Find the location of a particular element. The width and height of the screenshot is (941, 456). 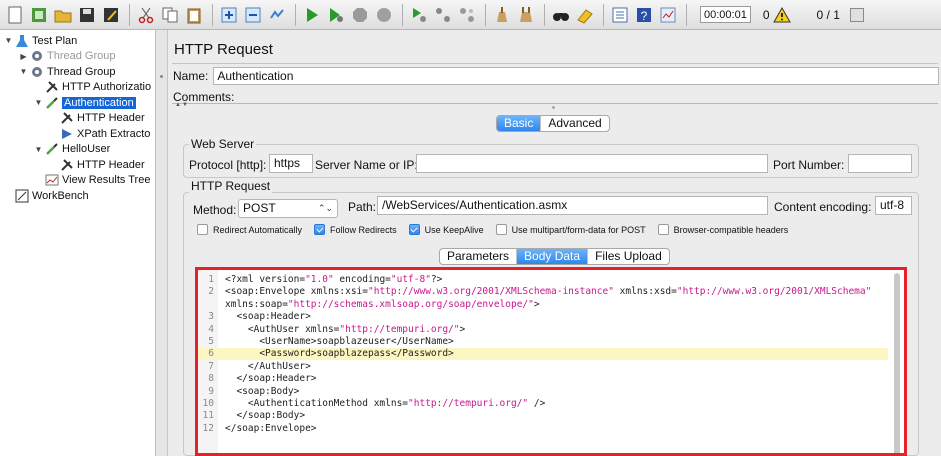

tree-item: ▼ Authentication is located at coordinates (85, 102).